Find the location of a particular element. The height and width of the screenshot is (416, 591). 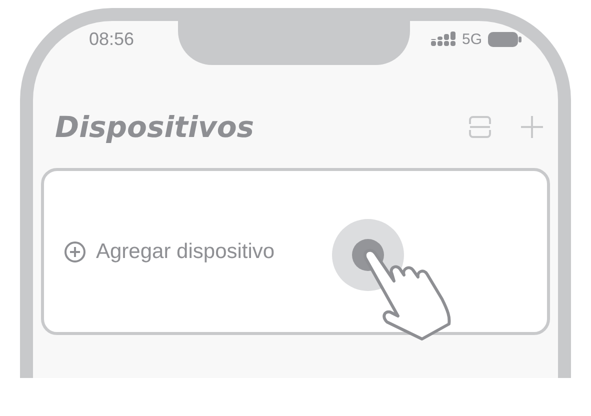

add-device-button: Agregar dispositivo is located at coordinates (169, 252).